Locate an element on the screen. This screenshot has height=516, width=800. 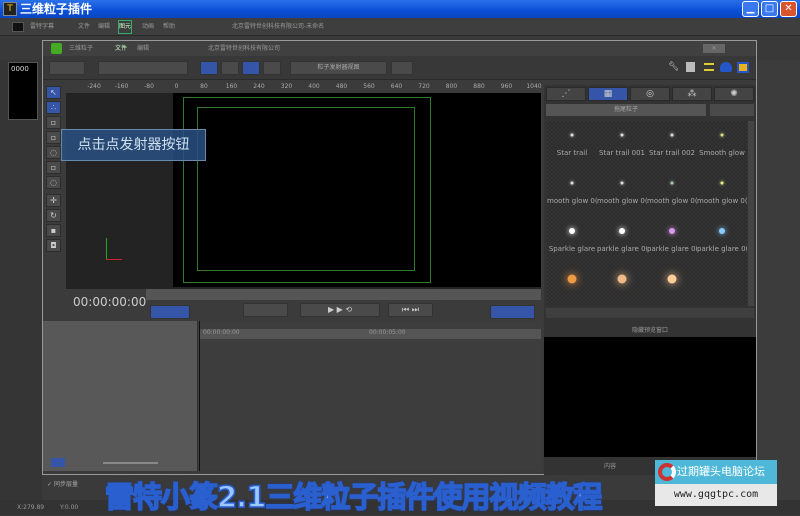
tab-lights: 灯光✺ is located at coordinates (734, 94).